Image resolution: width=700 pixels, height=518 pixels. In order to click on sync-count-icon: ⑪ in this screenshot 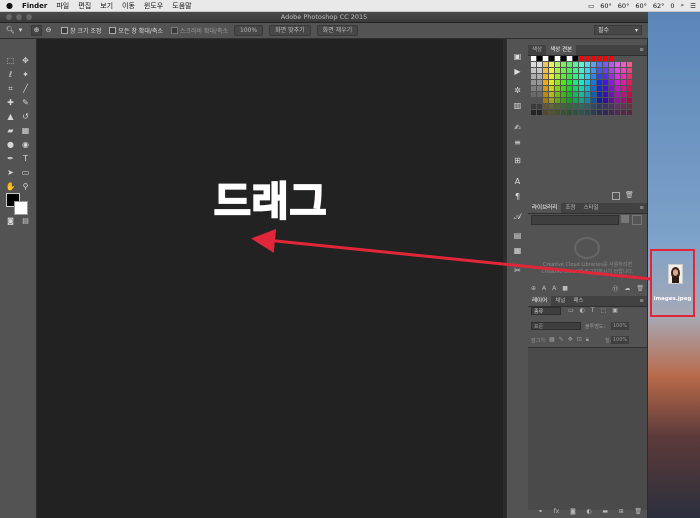, I will do `click(615, 288)`.